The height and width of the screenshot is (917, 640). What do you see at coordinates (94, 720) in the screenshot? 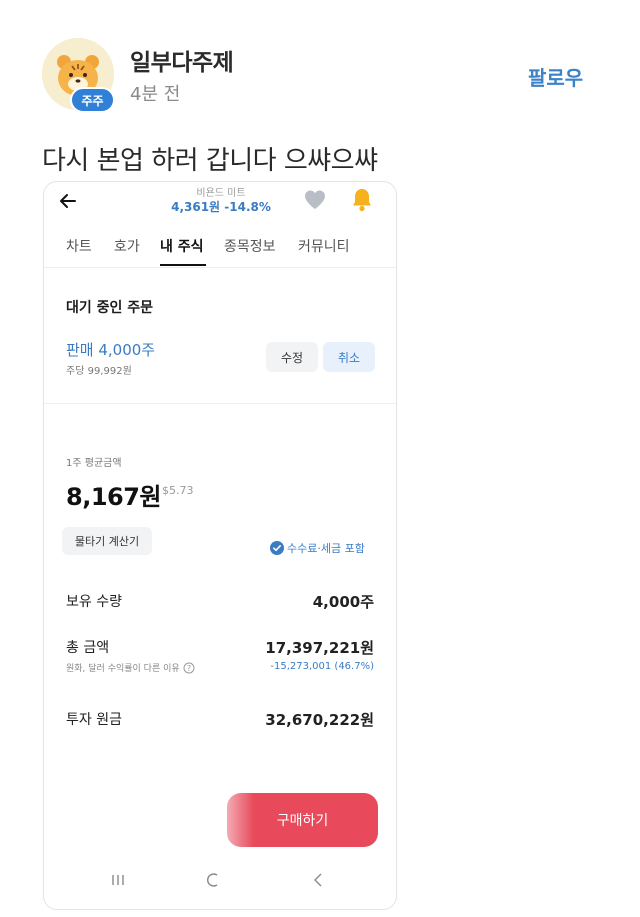
I see `principal-label: 투자 원금` at bounding box center [94, 720].